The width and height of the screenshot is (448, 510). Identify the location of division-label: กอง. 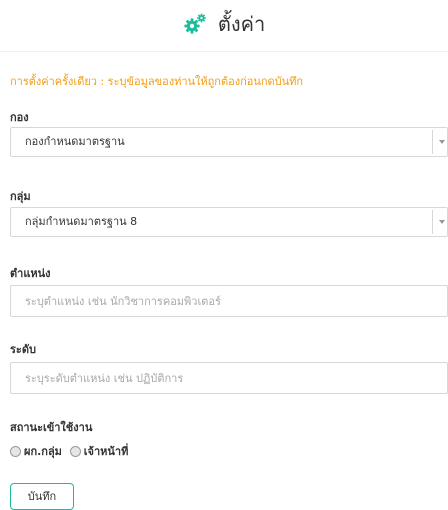
(19, 117).